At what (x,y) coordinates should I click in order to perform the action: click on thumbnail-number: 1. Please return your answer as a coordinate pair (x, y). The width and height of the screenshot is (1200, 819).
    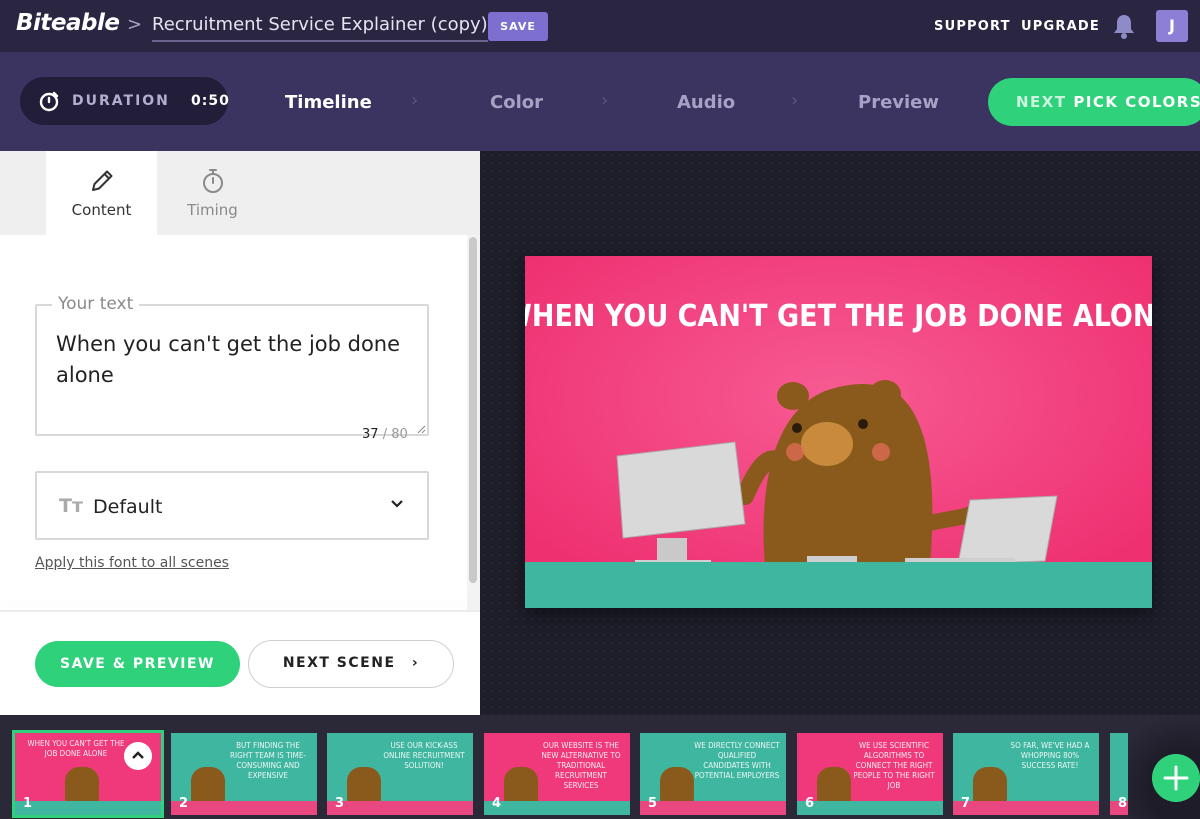
    Looking at the image, I should click on (28, 803).